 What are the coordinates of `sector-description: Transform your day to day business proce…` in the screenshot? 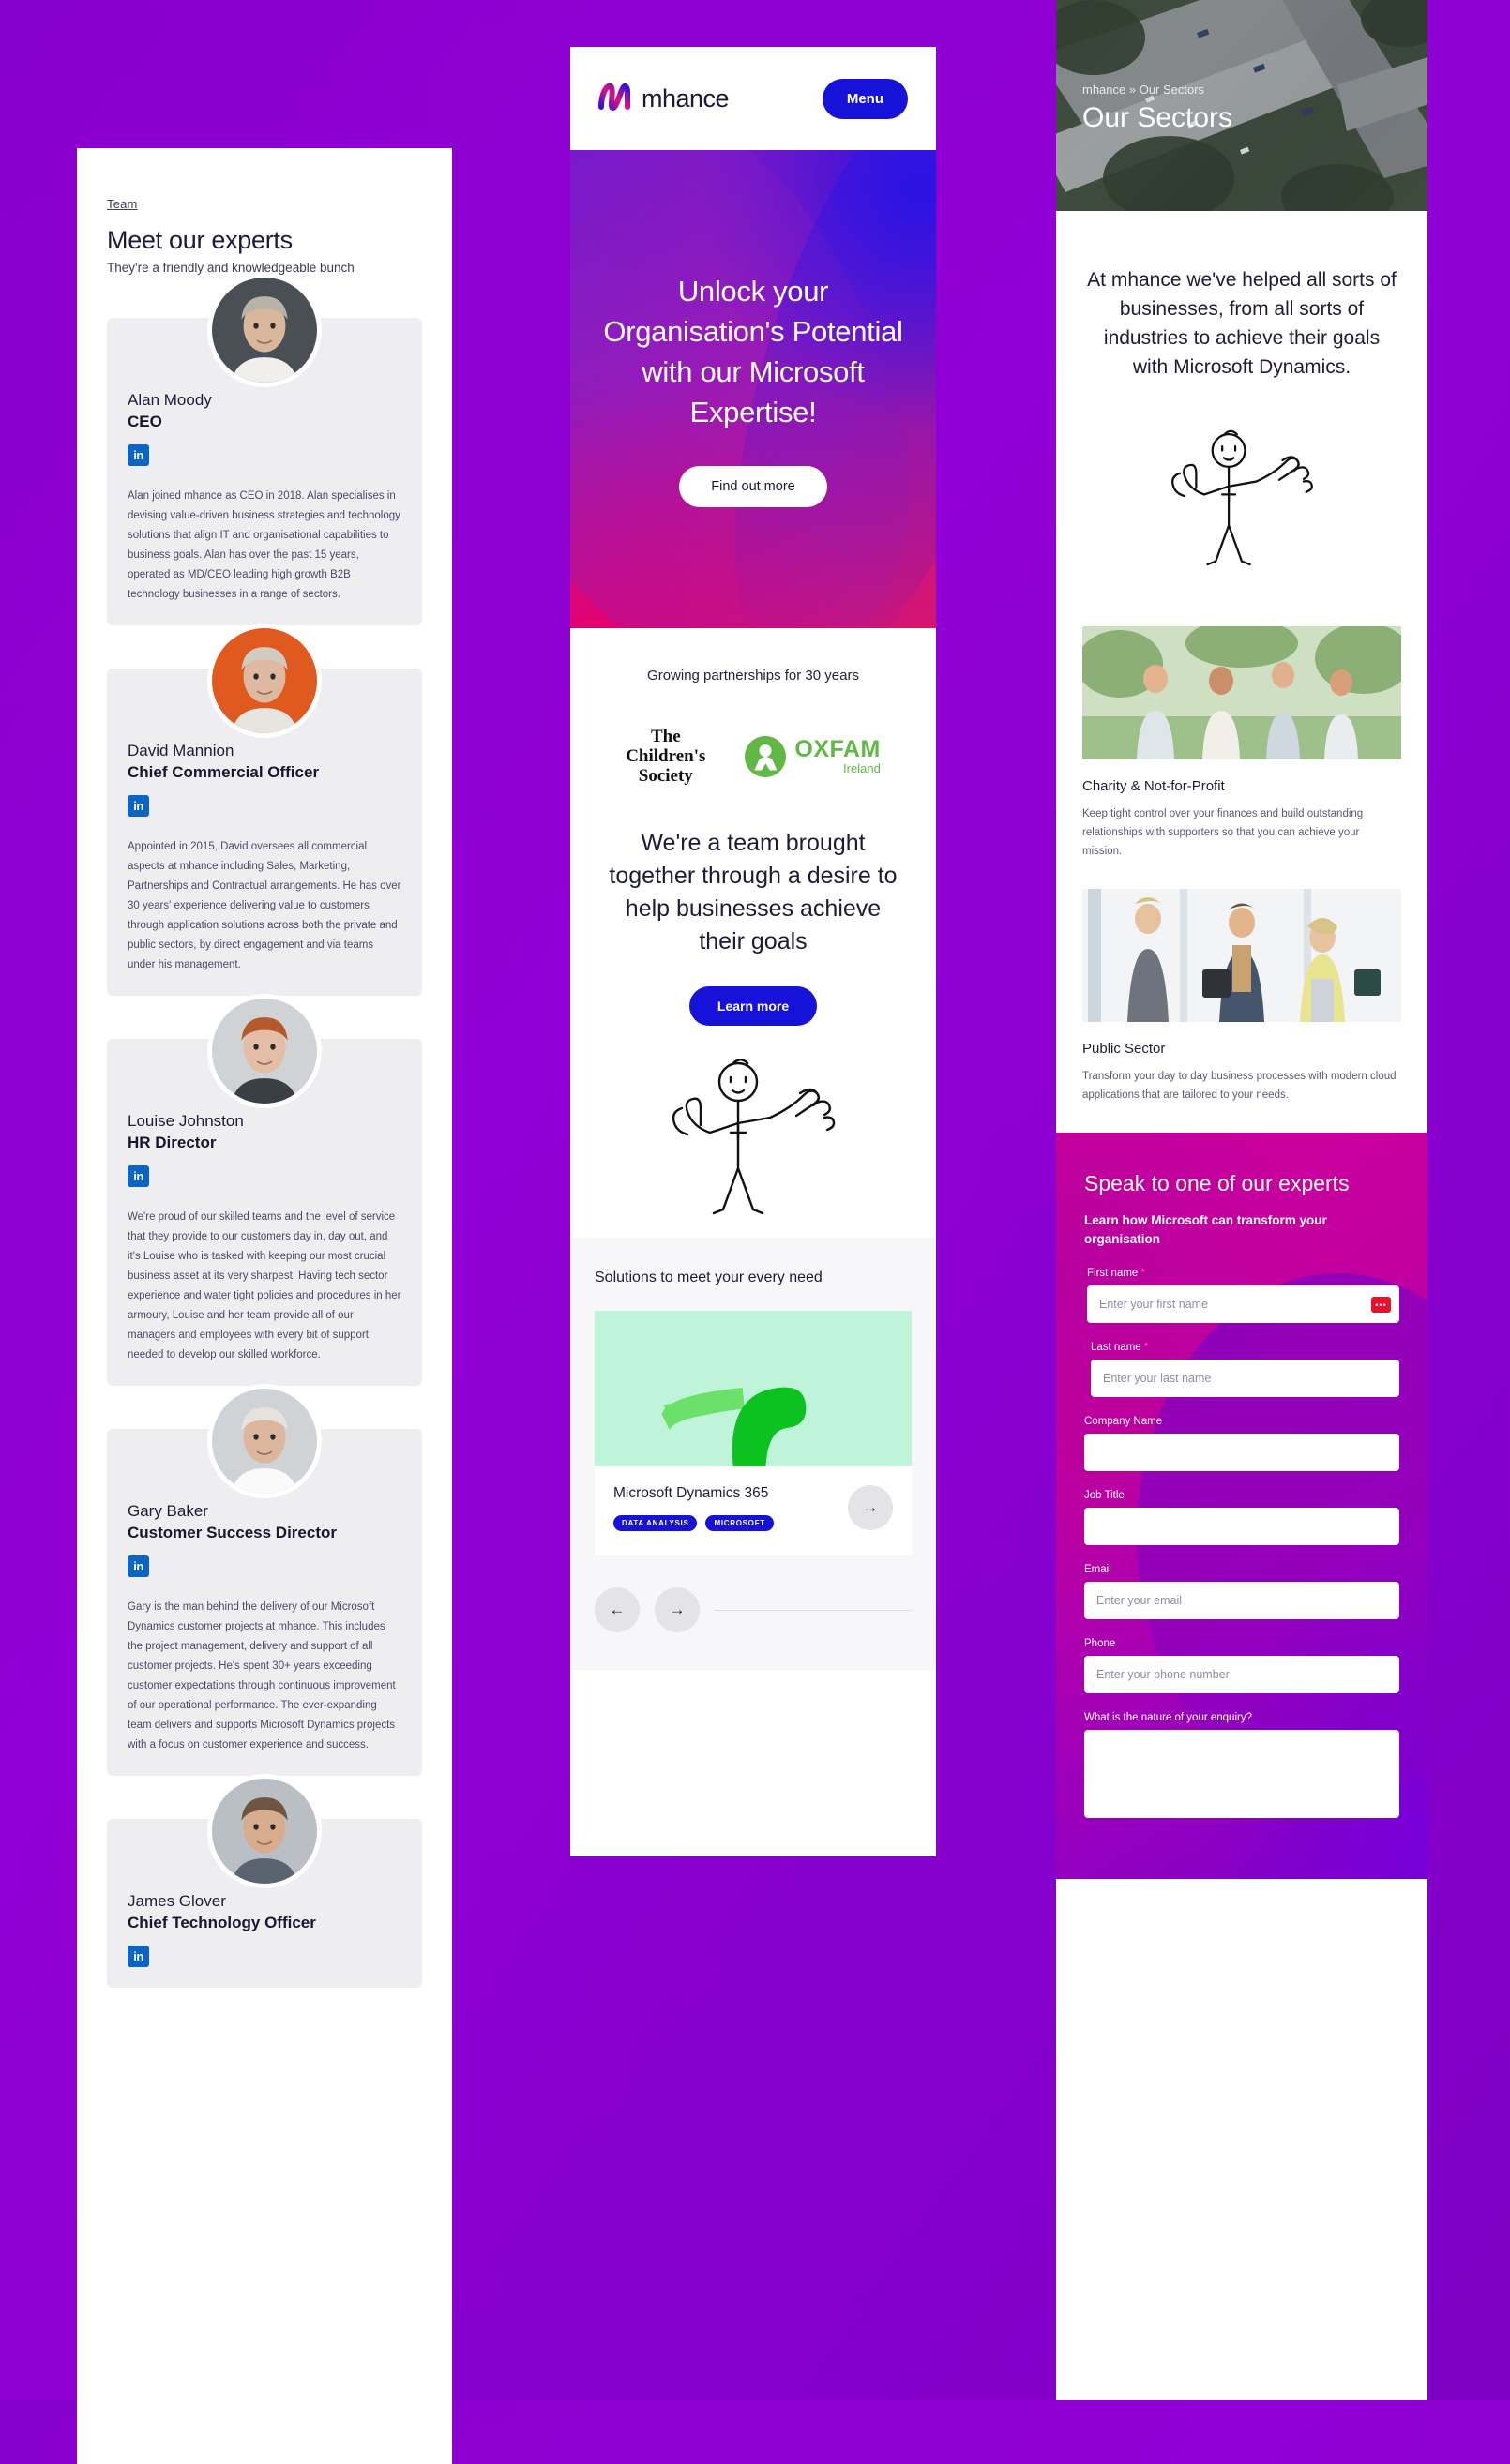 It's located at (1239, 1086).